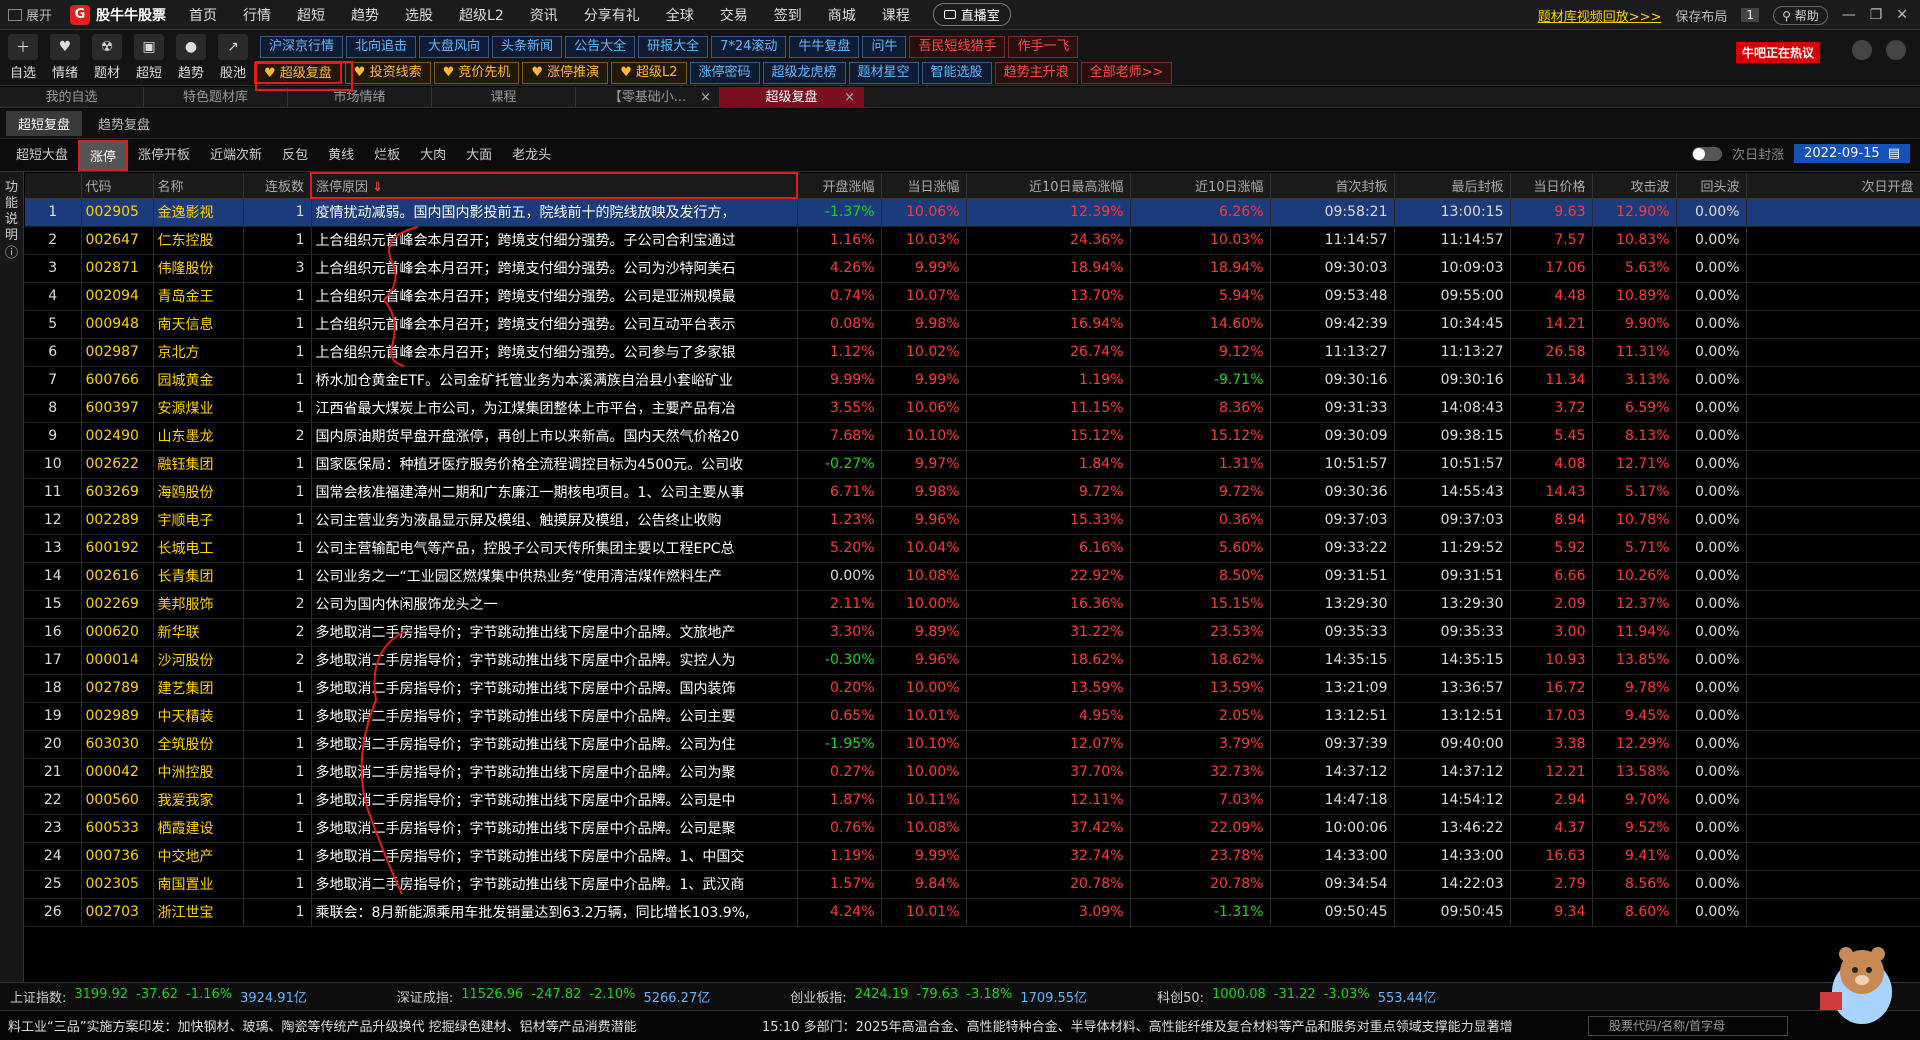 Image resolution: width=1920 pixels, height=1040 pixels. What do you see at coordinates (554, 185) in the screenshot?
I see `column-header-4: 涨停原因 ⇓` at bounding box center [554, 185].